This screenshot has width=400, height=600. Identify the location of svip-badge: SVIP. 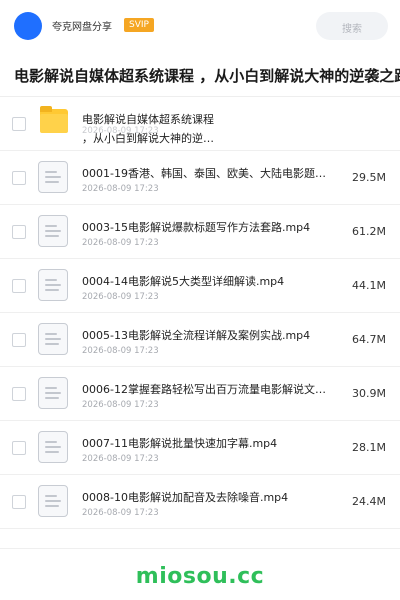
(139, 25).